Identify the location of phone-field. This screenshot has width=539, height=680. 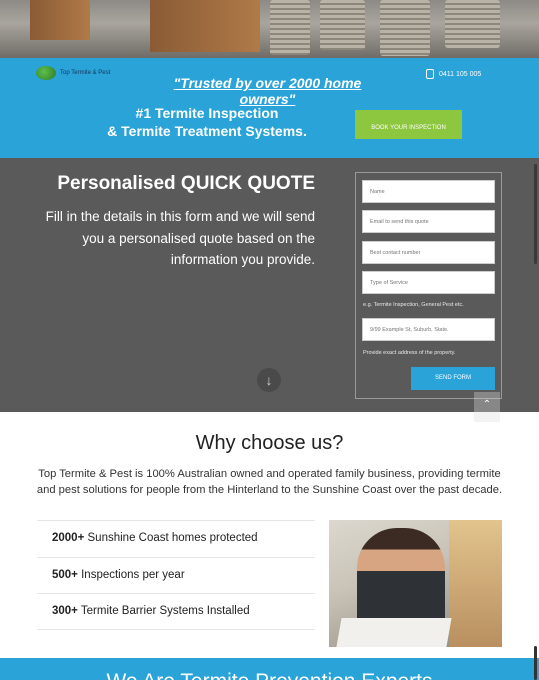
(428, 252).